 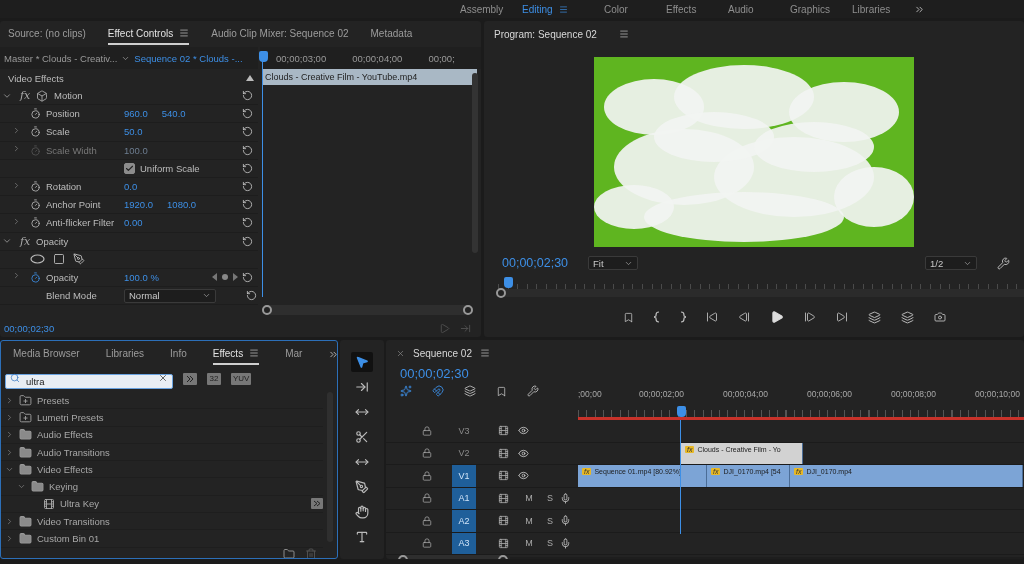 I want to click on select-tool, so click(x=362, y=362).